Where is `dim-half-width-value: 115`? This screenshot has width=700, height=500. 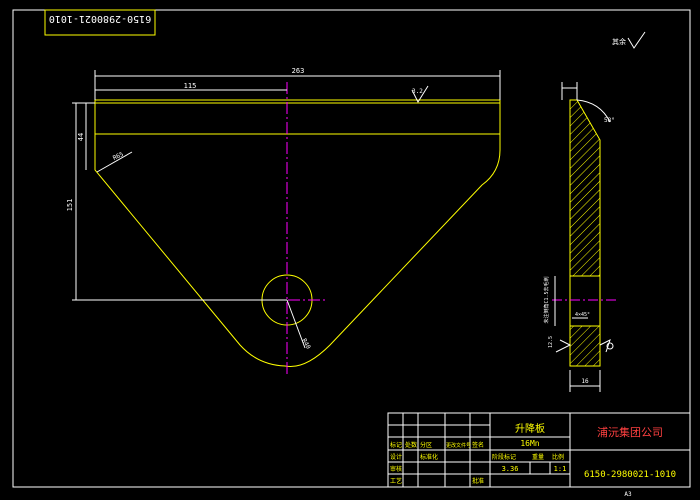 dim-half-width-value: 115 is located at coordinates (190, 86).